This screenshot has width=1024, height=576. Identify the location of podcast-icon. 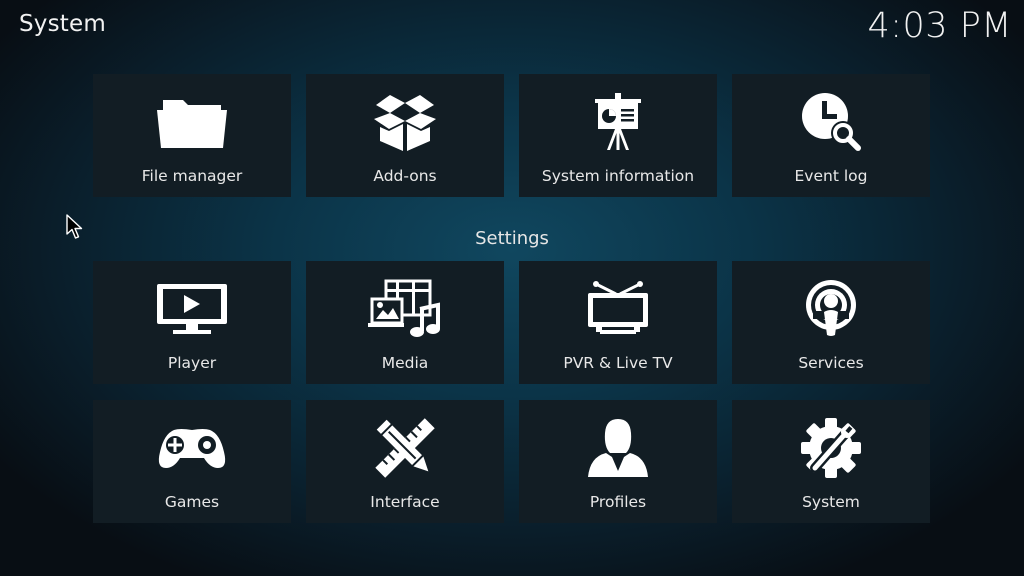
(831, 308).